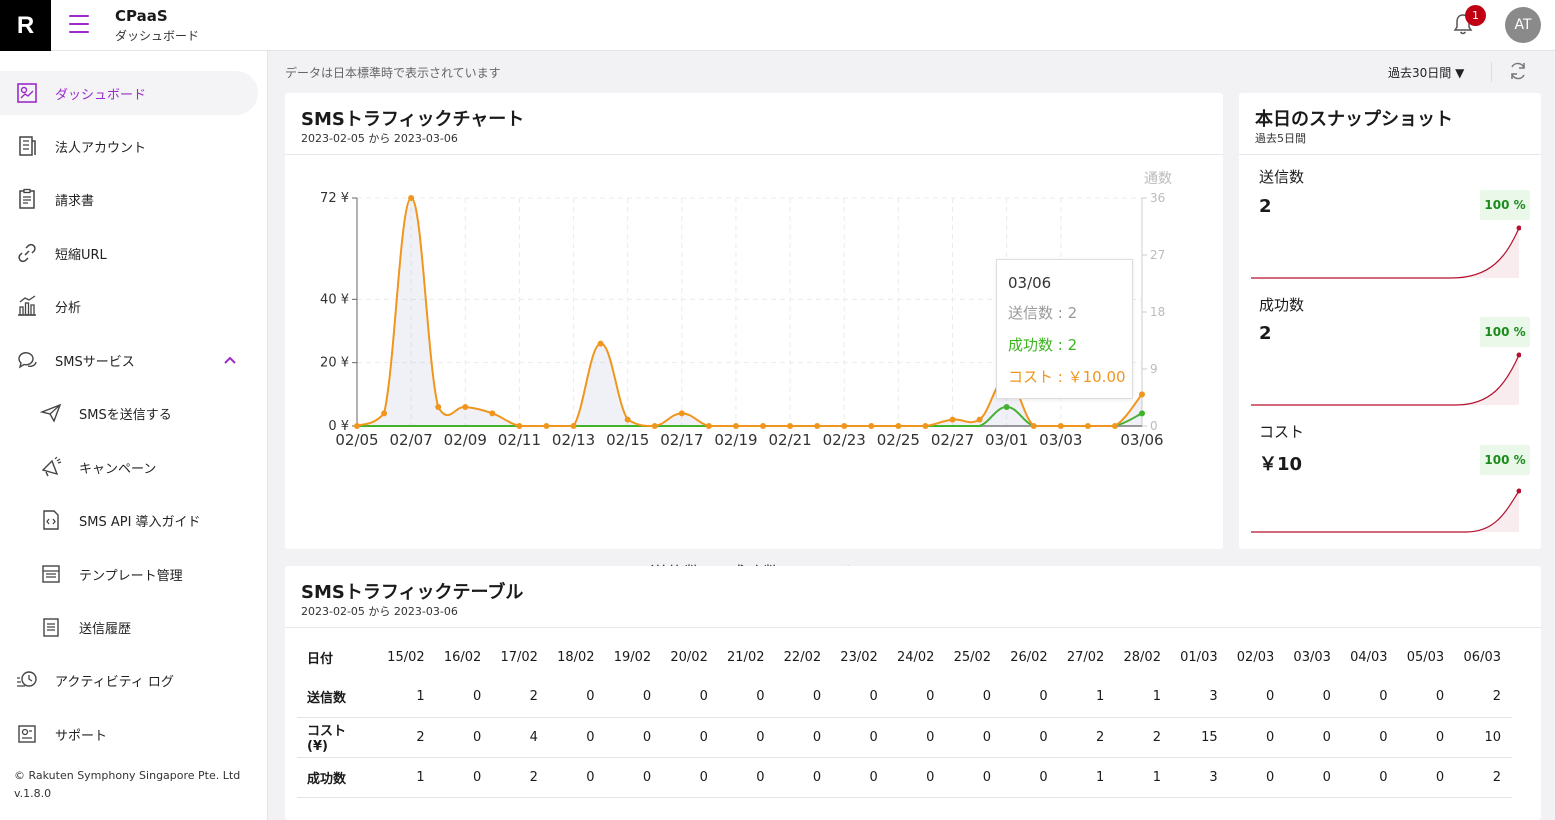 The height and width of the screenshot is (820, 1555). I want to click on user-avatar: AT, so click(1523, 25).